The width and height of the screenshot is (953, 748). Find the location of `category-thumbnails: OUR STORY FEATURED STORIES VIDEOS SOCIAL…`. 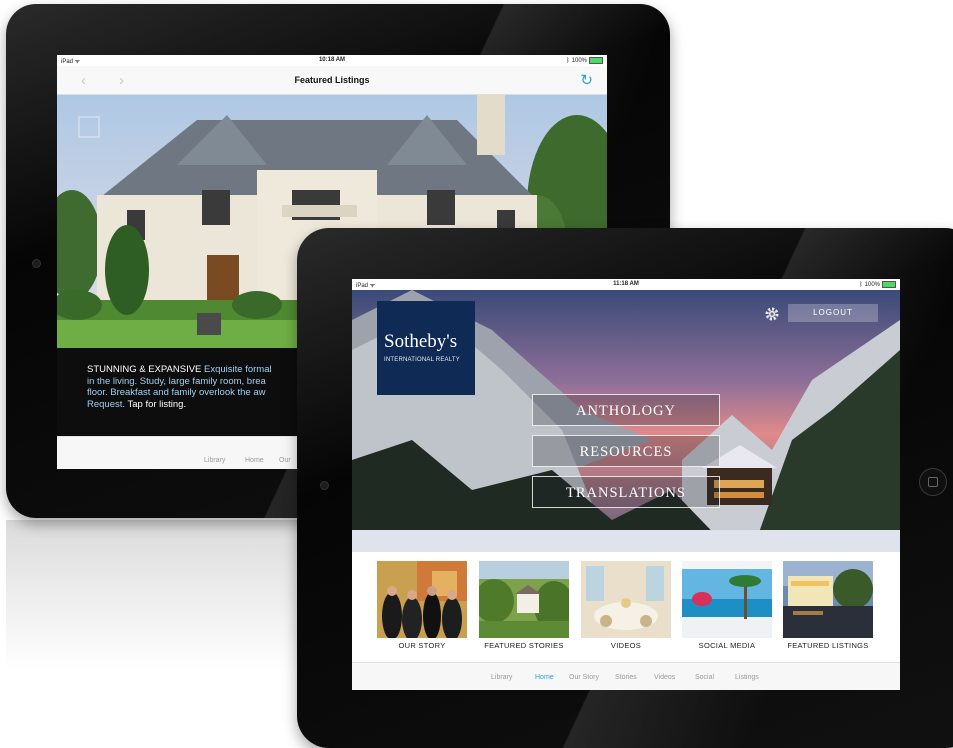

category-thumbnails: OUR STORY FEATURED STORIES VIDEOS SOCIAL… is located at coordinates (626, 607).